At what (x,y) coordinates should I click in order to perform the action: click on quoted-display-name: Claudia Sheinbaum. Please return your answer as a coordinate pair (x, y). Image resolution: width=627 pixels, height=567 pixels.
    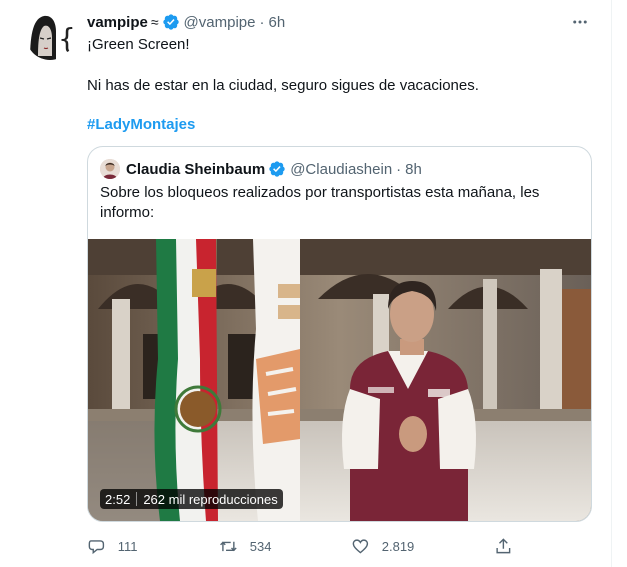
    Looking at the image, I should click on (195, 169).